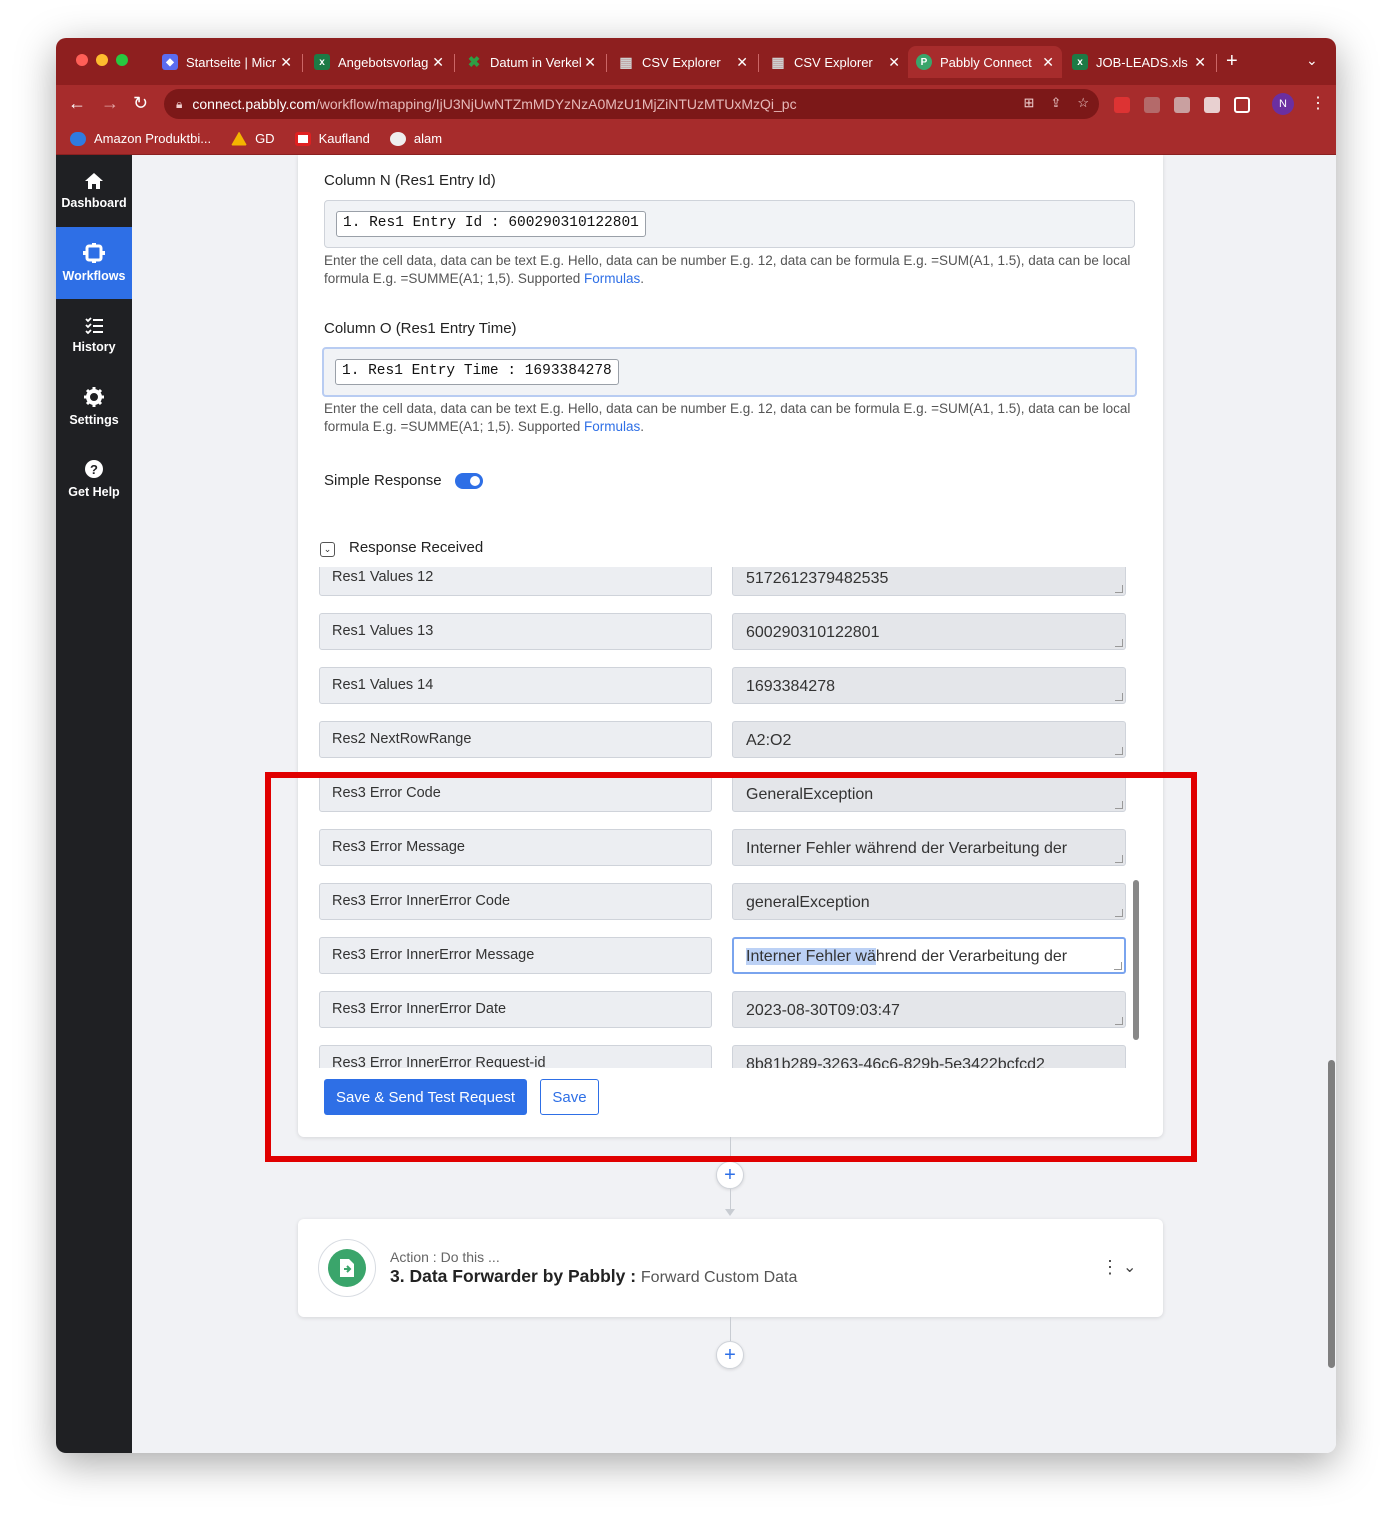 The image size is (1392, 1527). I want to click on extension-badge-icon, so click(1122, 105).